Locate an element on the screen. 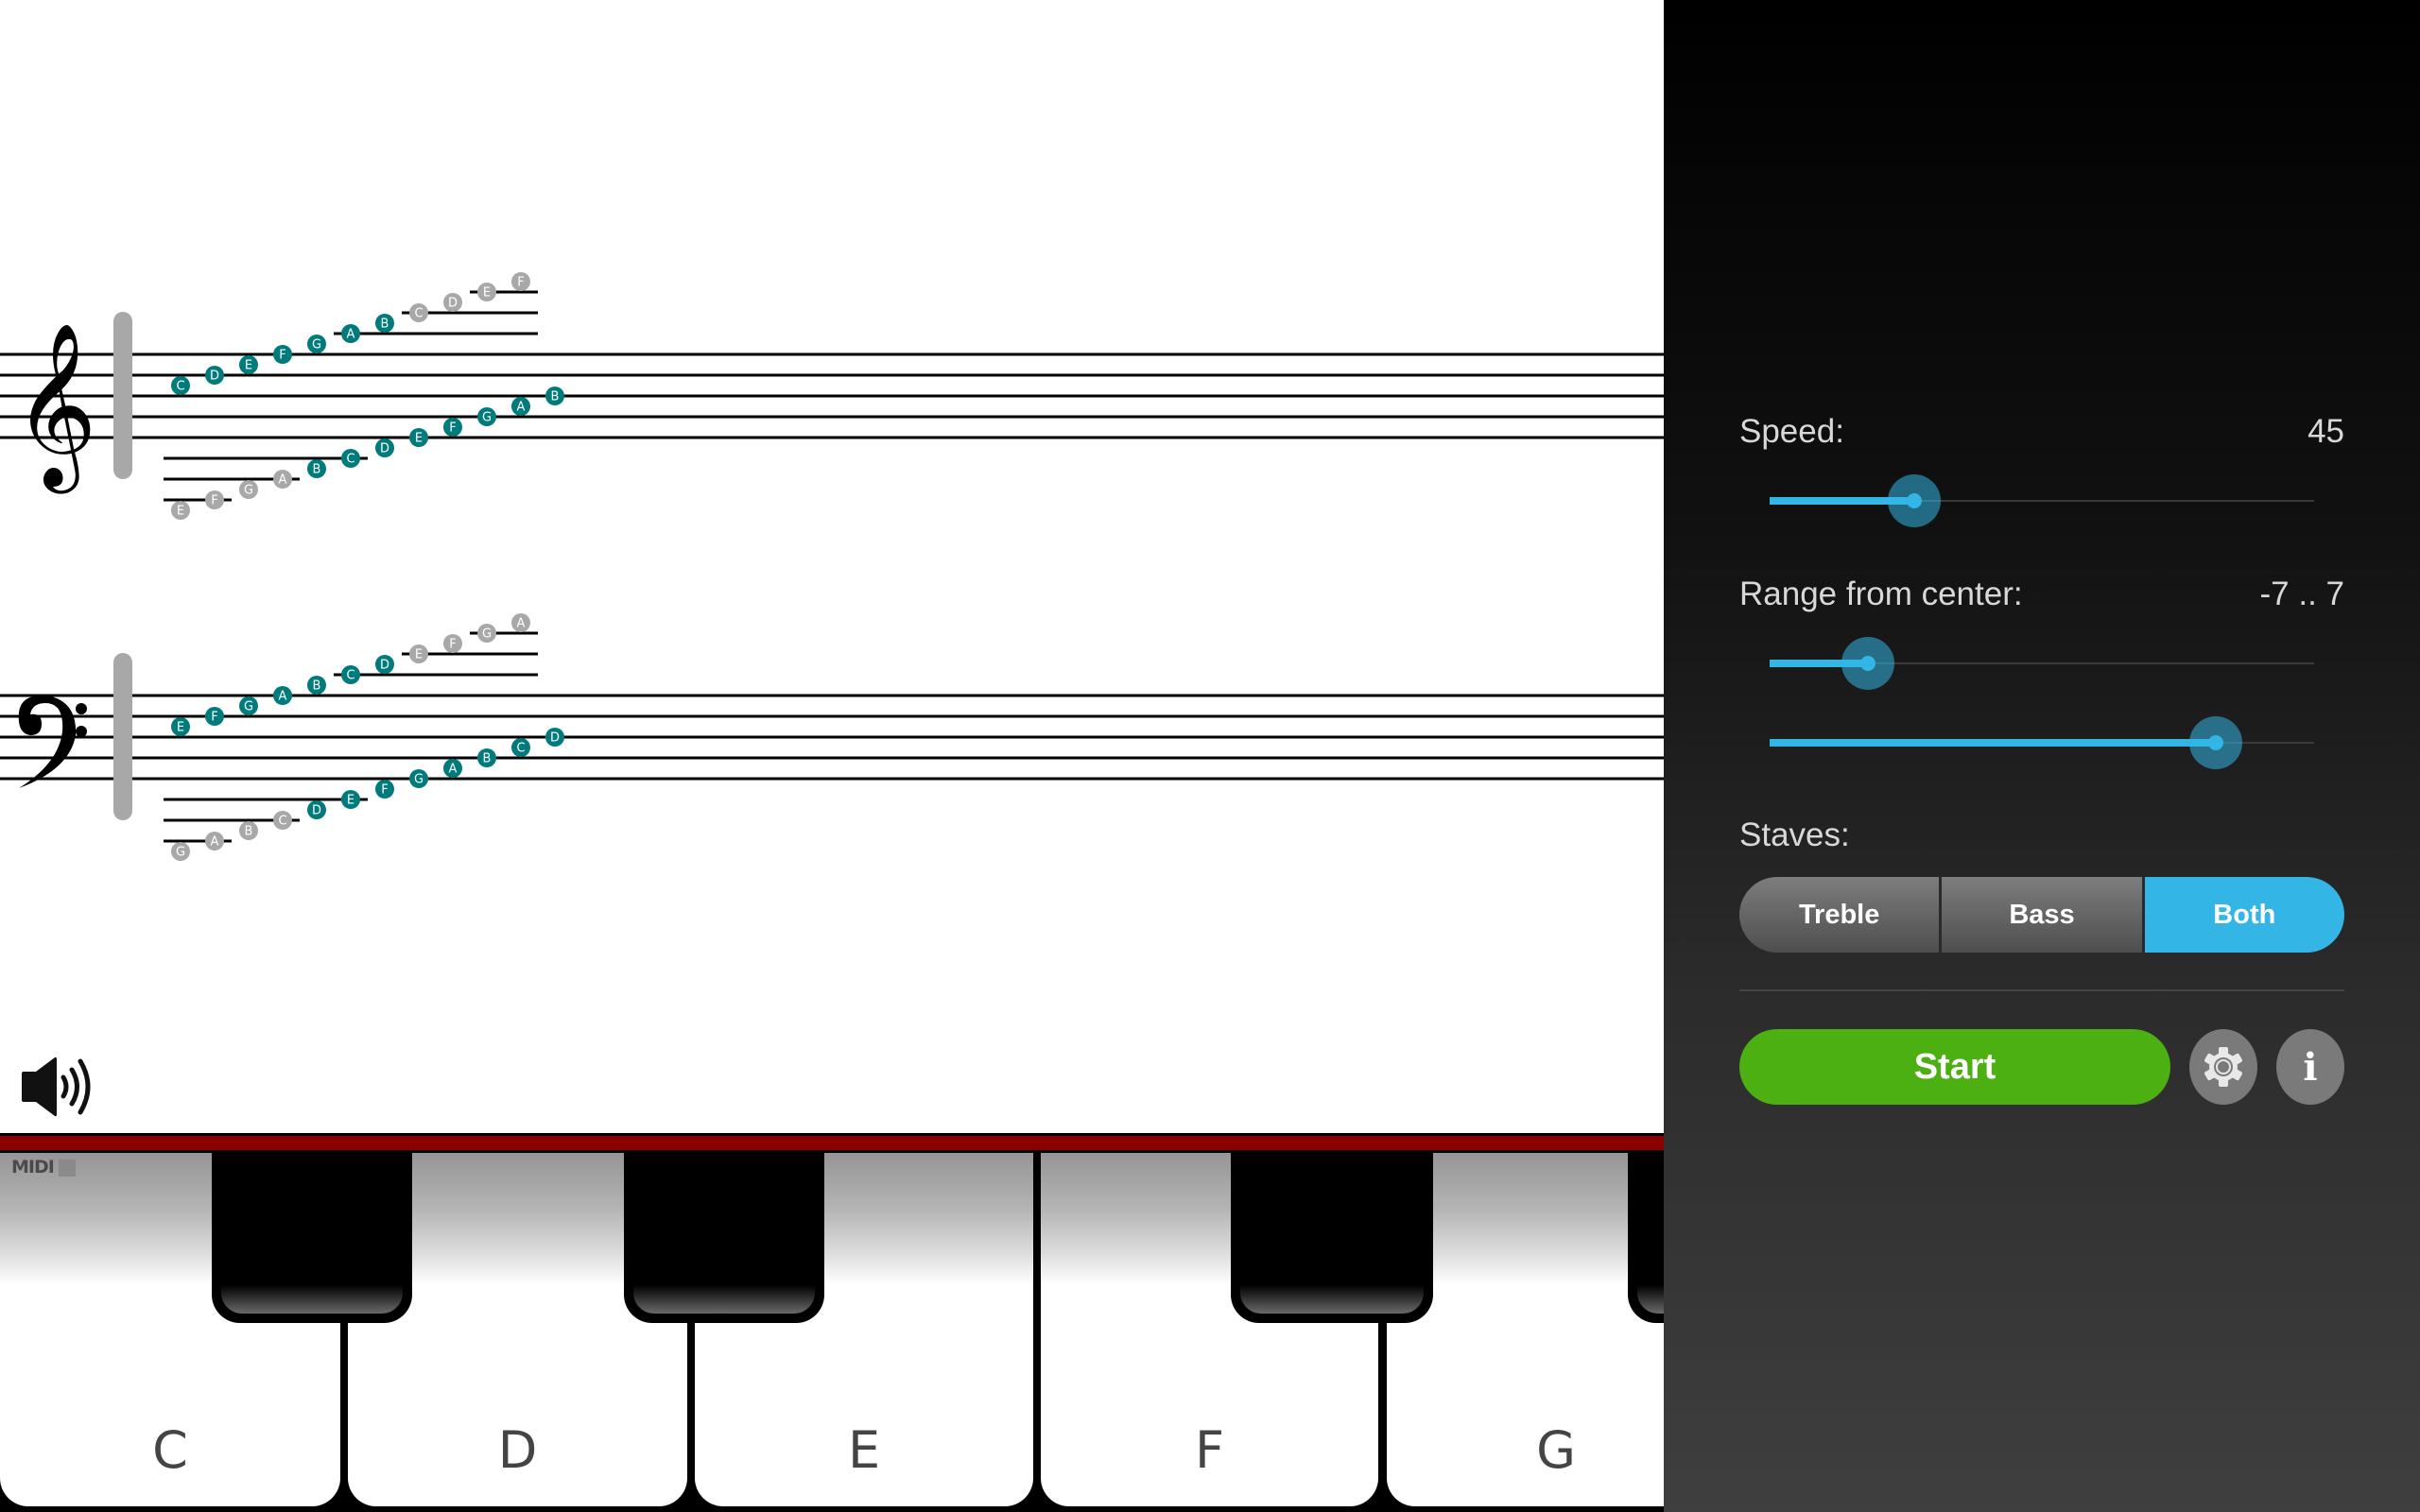  note-treble-lower: C is located at coordinates (350, 458).